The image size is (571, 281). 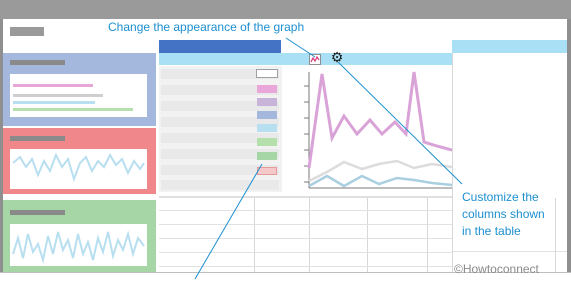 I want to click on graph-appearance-callout: Change the appearance of the graph, so click(x=206, y=27).